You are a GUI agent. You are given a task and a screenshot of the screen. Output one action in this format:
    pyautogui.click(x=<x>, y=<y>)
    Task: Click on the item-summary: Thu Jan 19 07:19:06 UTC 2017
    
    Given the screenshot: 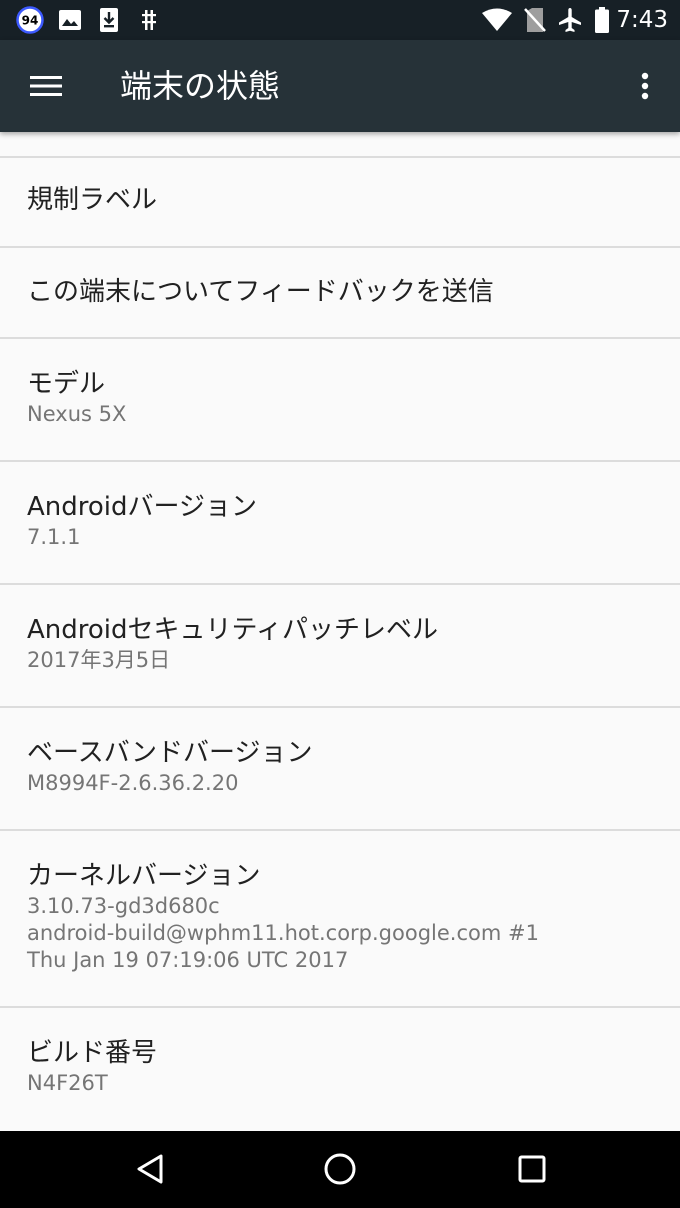 What is the action you would take?
    pyautogui.click(x=188, y=960)
    